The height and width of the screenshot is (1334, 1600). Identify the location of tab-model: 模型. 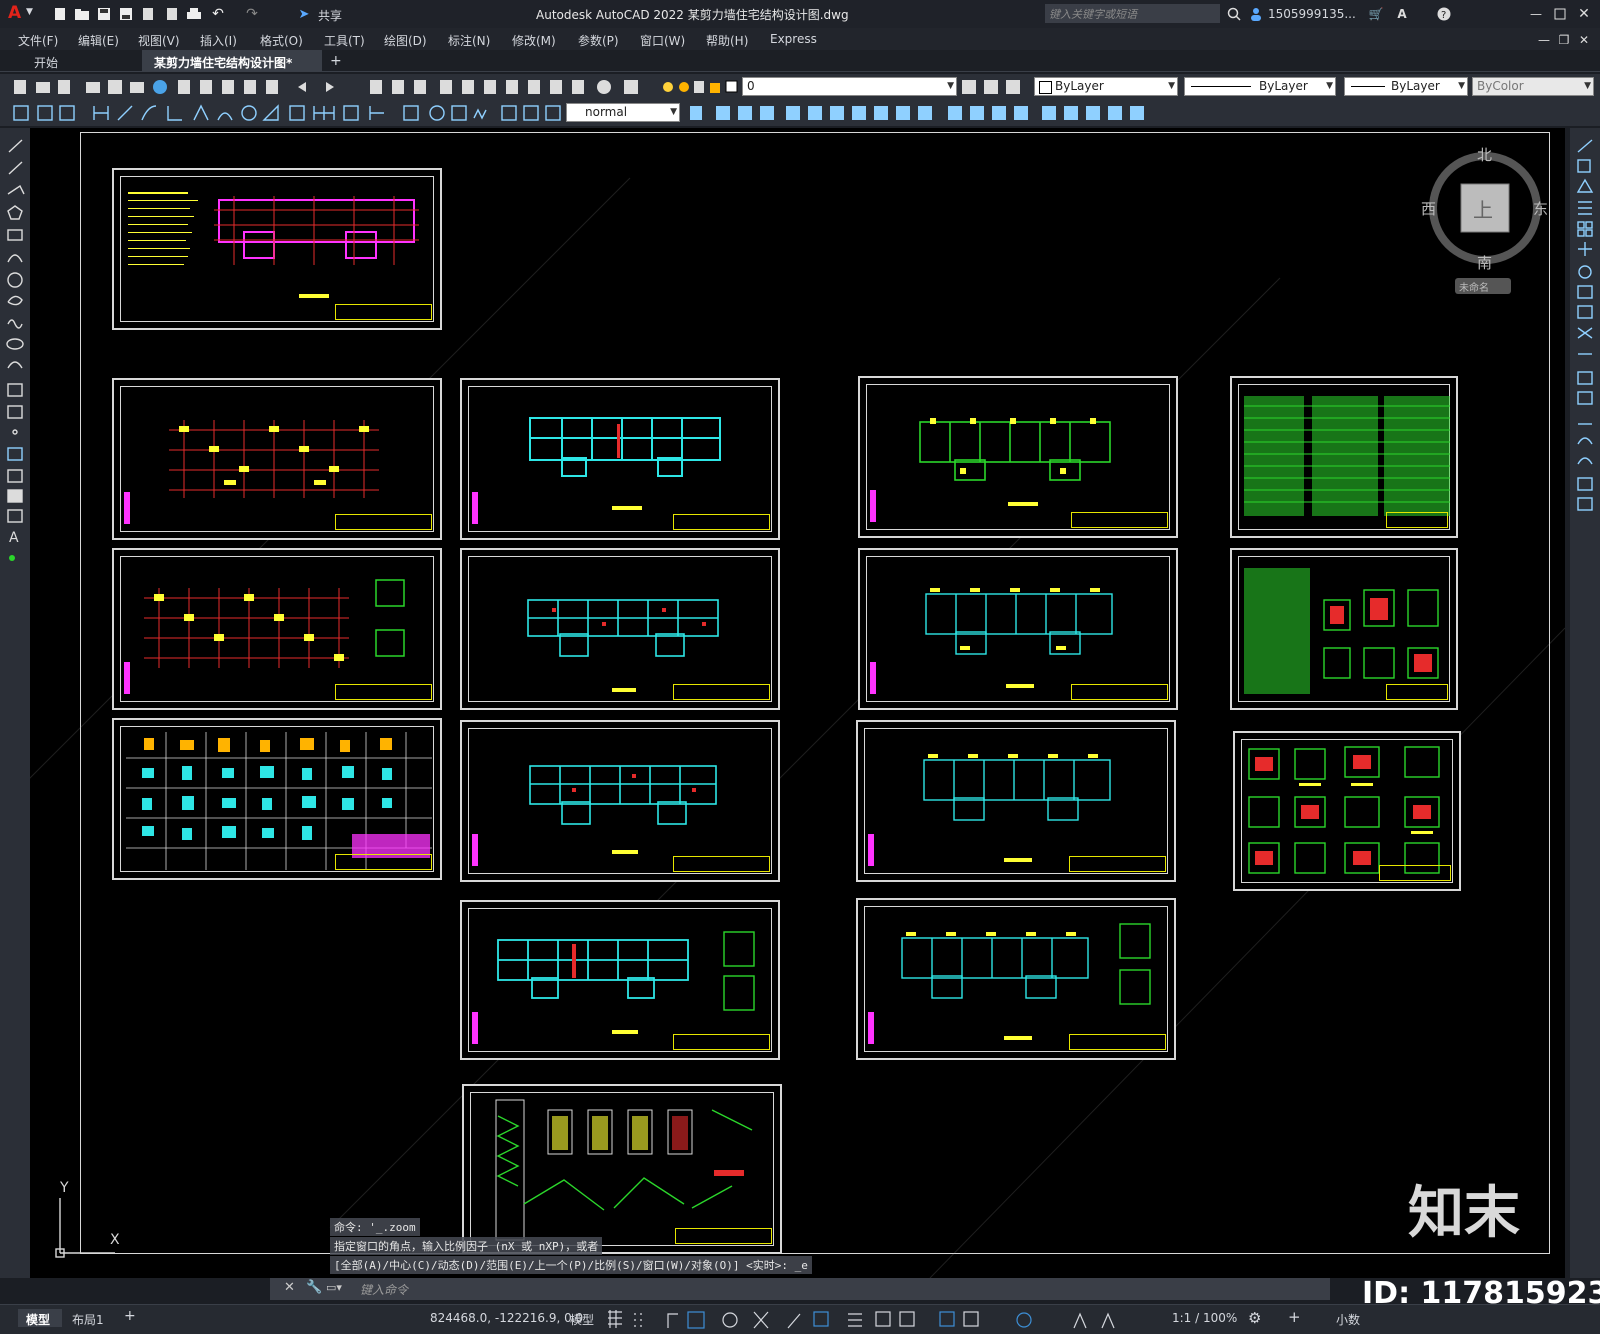
(40, 1318).